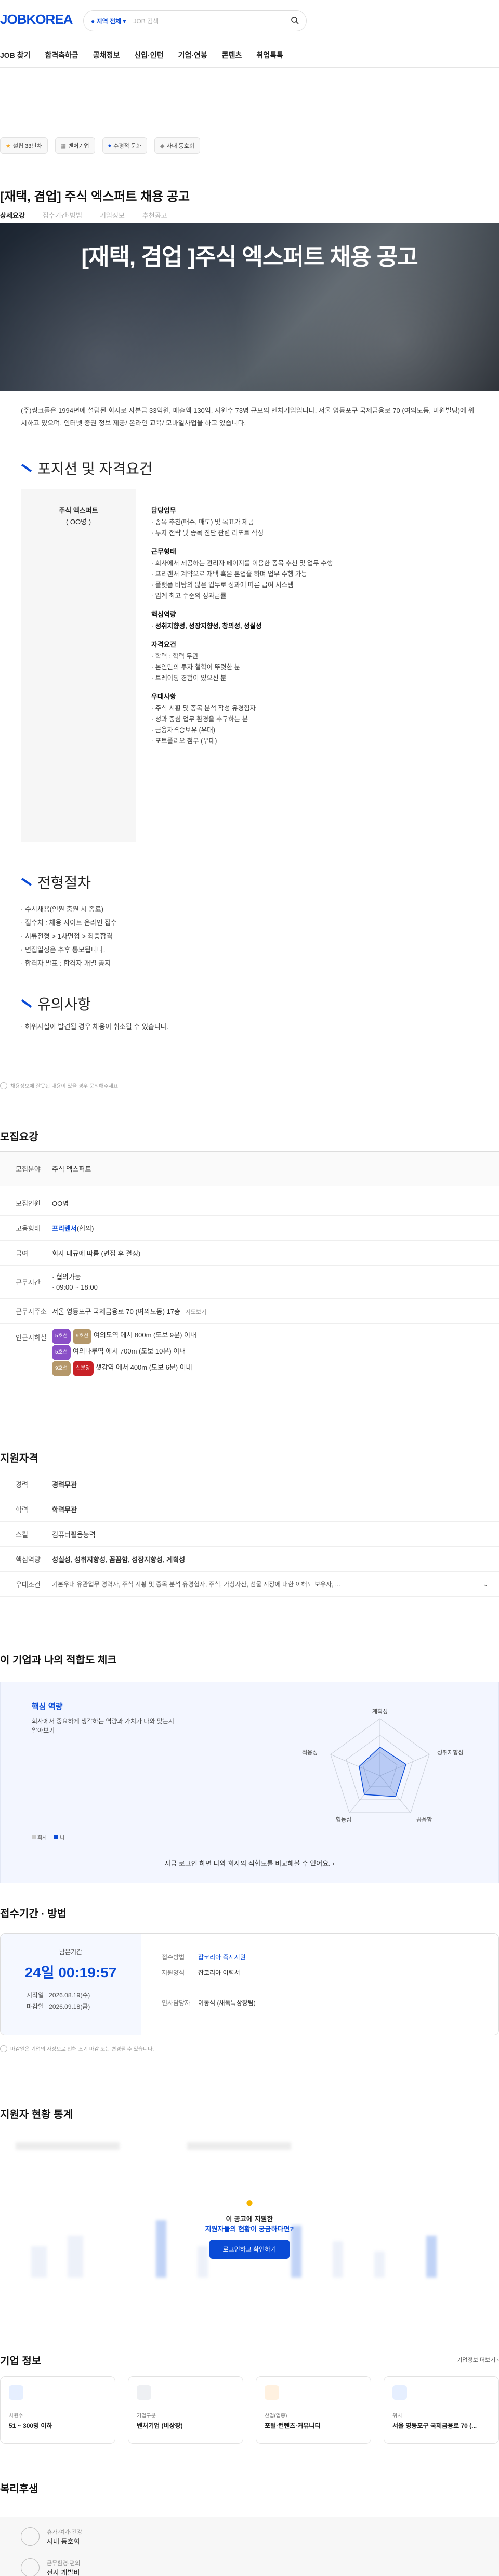 The image size is (499, 2576). What do you see at coordinates (177, 145) in the screenshot?
I see `tag-chip: ◆ 사내 동호회` at bounding box center [177, 145].